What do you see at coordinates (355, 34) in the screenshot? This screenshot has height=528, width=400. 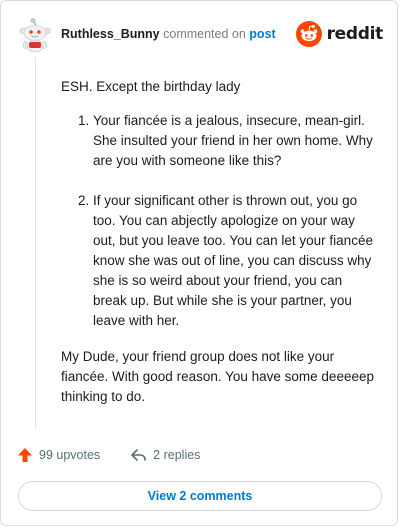 I see `reddit-wordmark: reddit` at bounding box center [355, 34].